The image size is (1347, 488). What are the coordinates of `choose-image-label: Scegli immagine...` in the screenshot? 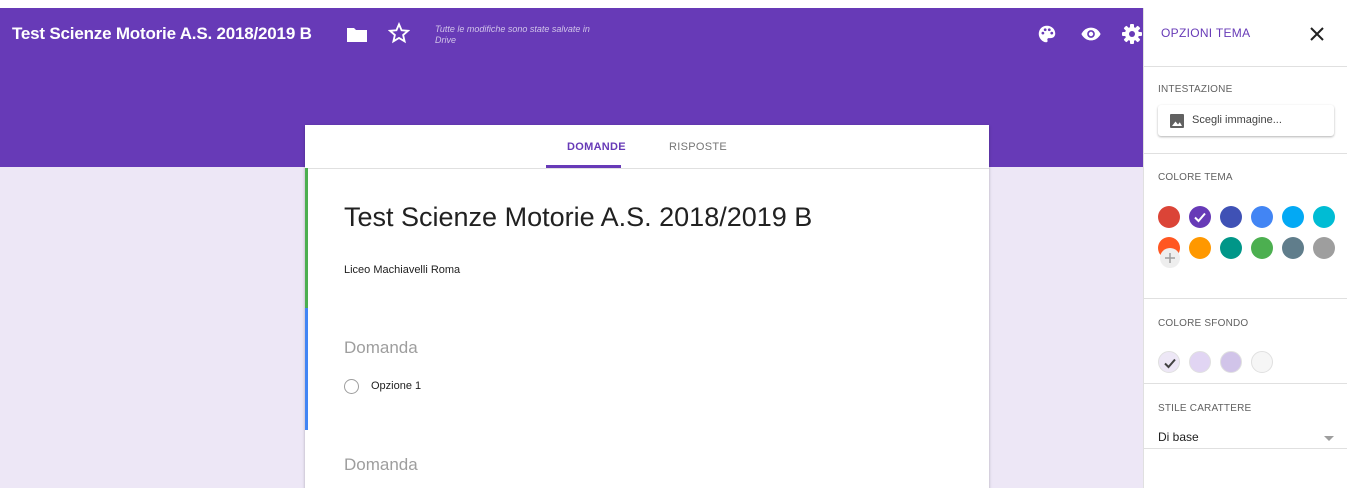 It's located at (1237, 120).